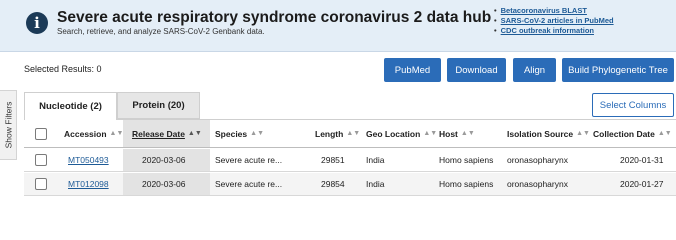 This screenshot has height=240, width=676. What do you see at coordinates (333, 184) in the screenshot?
I see `length-cell: 29854` at bounding box center [333, 184].